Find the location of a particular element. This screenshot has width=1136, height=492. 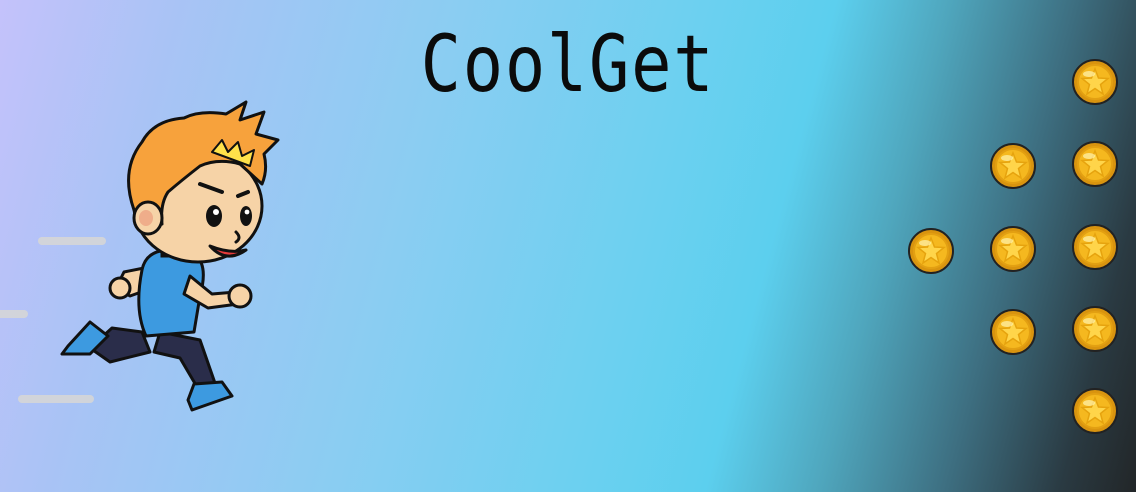

running-boy-icon is located at coordinates (170, 256).